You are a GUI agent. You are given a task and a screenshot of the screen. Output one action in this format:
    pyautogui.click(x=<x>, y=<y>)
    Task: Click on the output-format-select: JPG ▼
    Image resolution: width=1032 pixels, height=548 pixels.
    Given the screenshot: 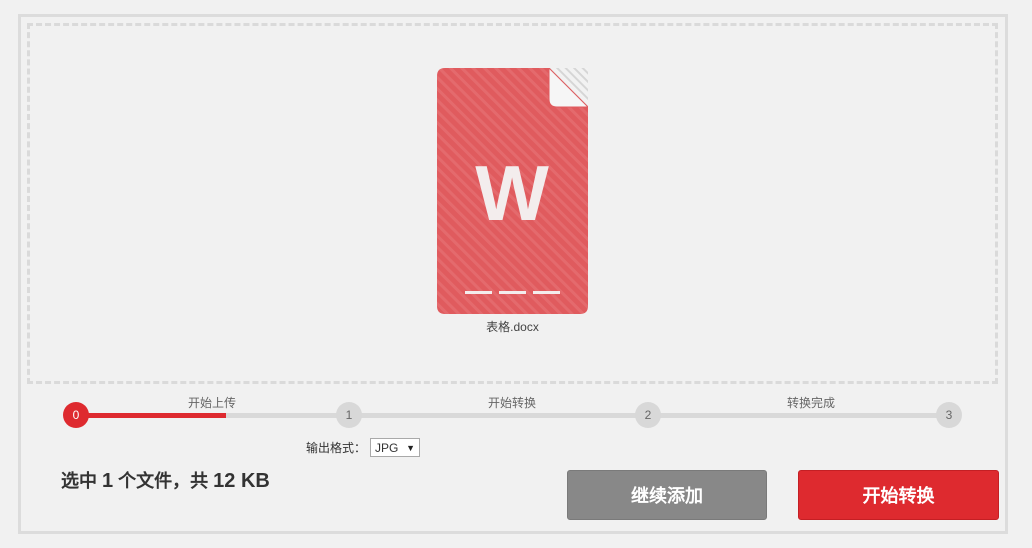 What is the action you would take?
    pyautogui.click(x=395, y=447)
    